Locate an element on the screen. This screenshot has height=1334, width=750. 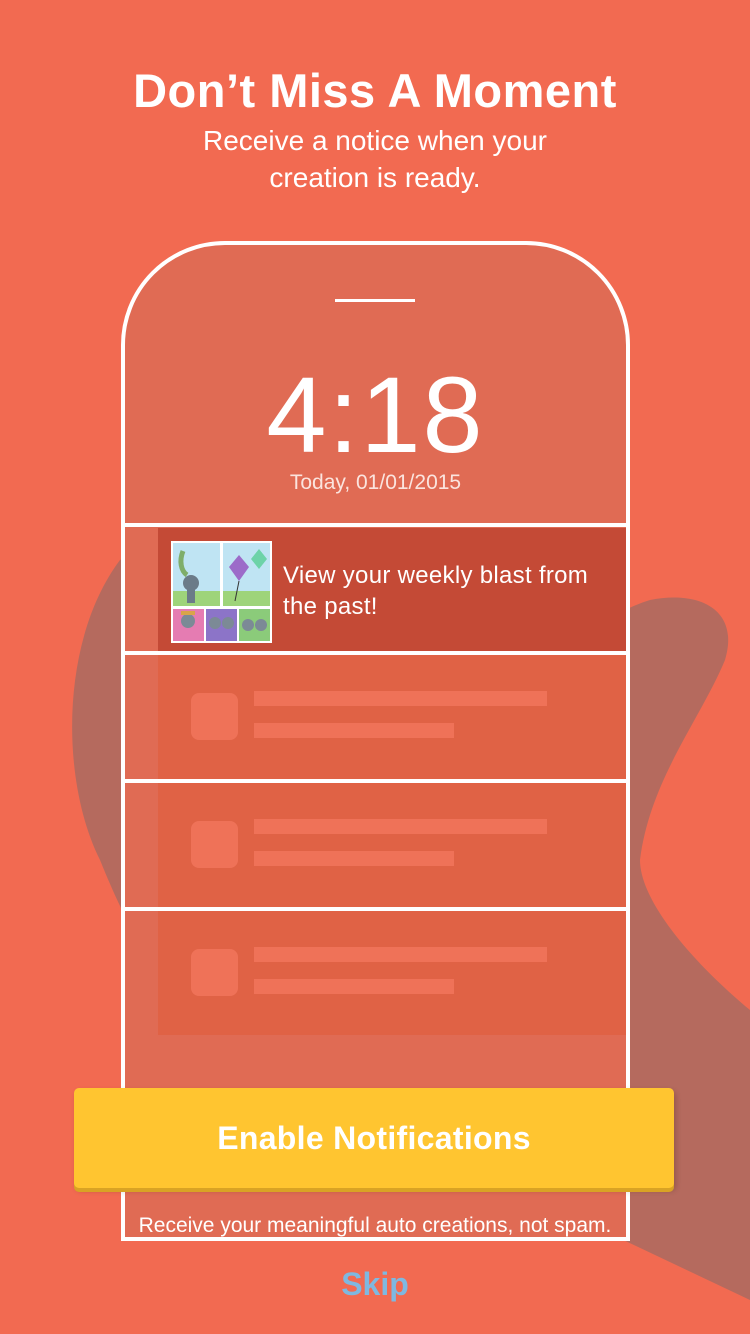
notification-card: View your weekly blast from the past! is located at coordinates (392, 589).